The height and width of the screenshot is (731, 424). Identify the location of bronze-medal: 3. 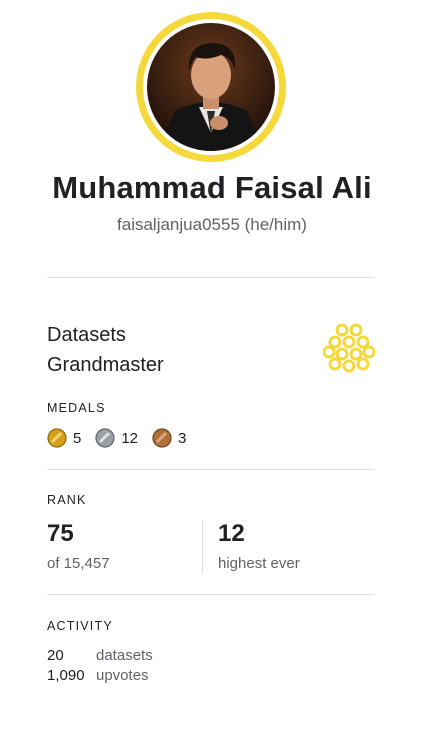
(169, 438).